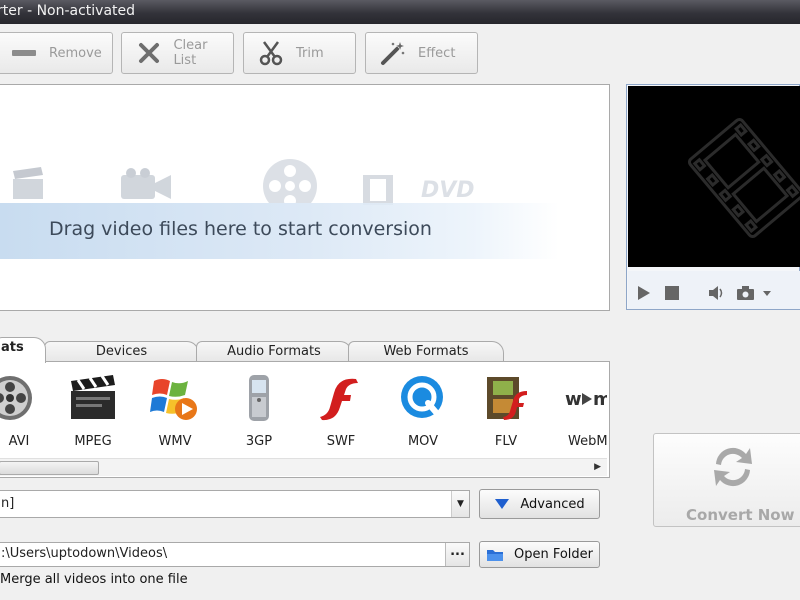 Image resolution: width=800 pixels, height=600 pixels. I want to click on format-avi: AVI, so click(22, 411).